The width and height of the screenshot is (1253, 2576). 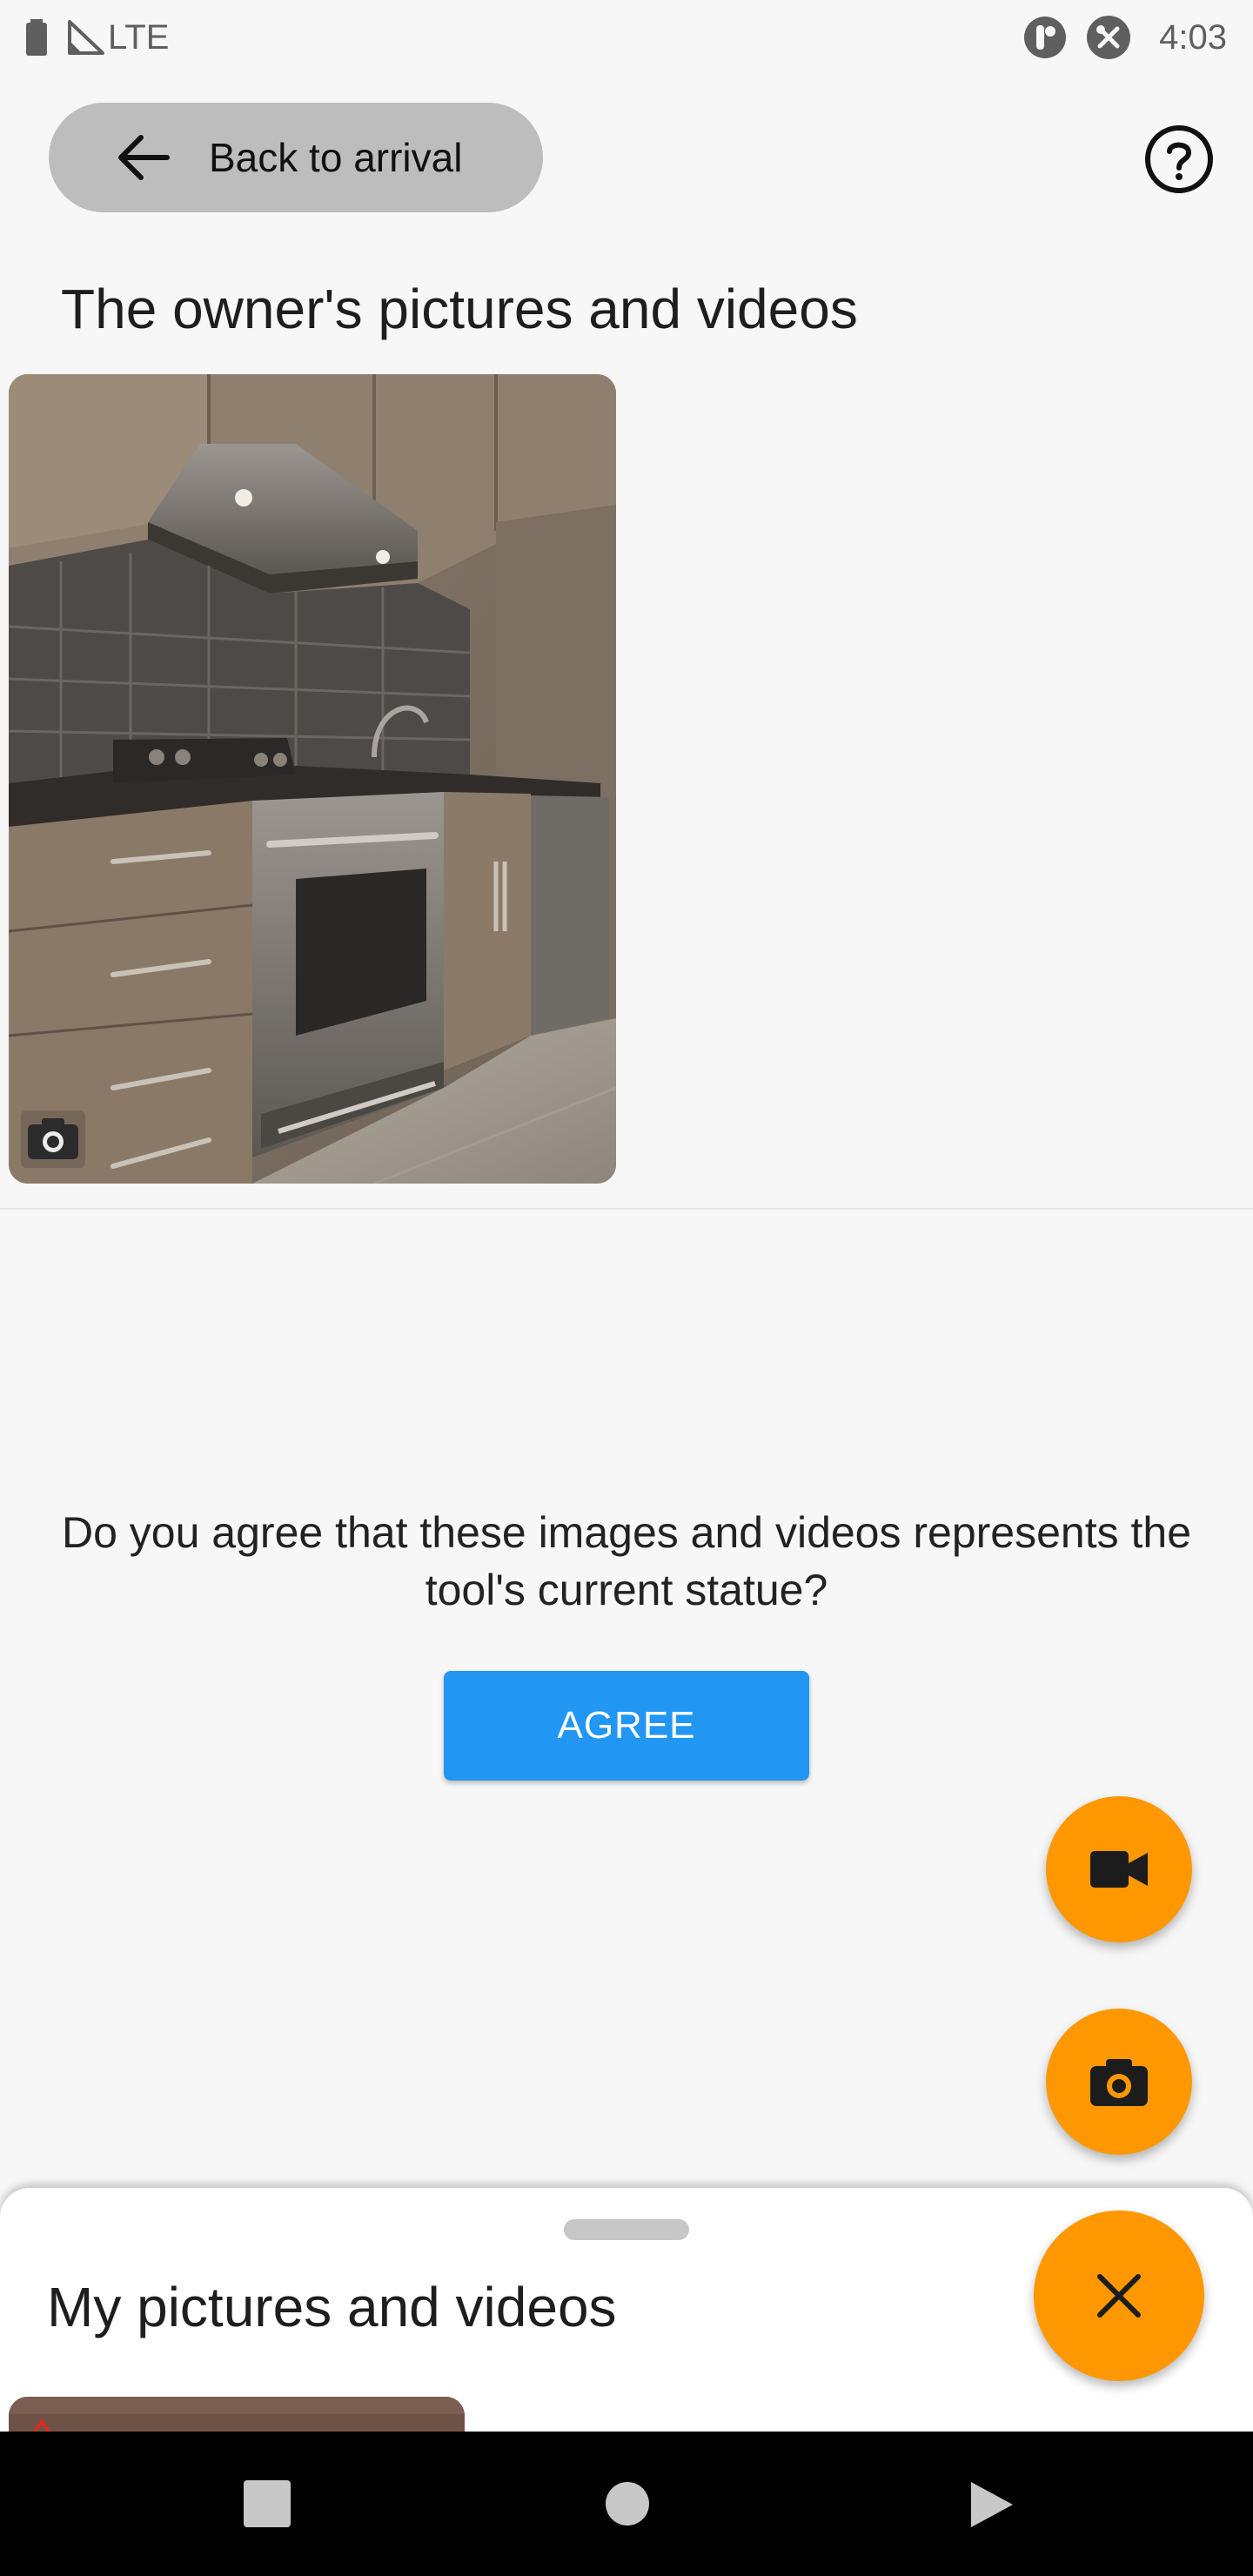 I want to click on tools-notification-icon, so click(x=1109, y=37).